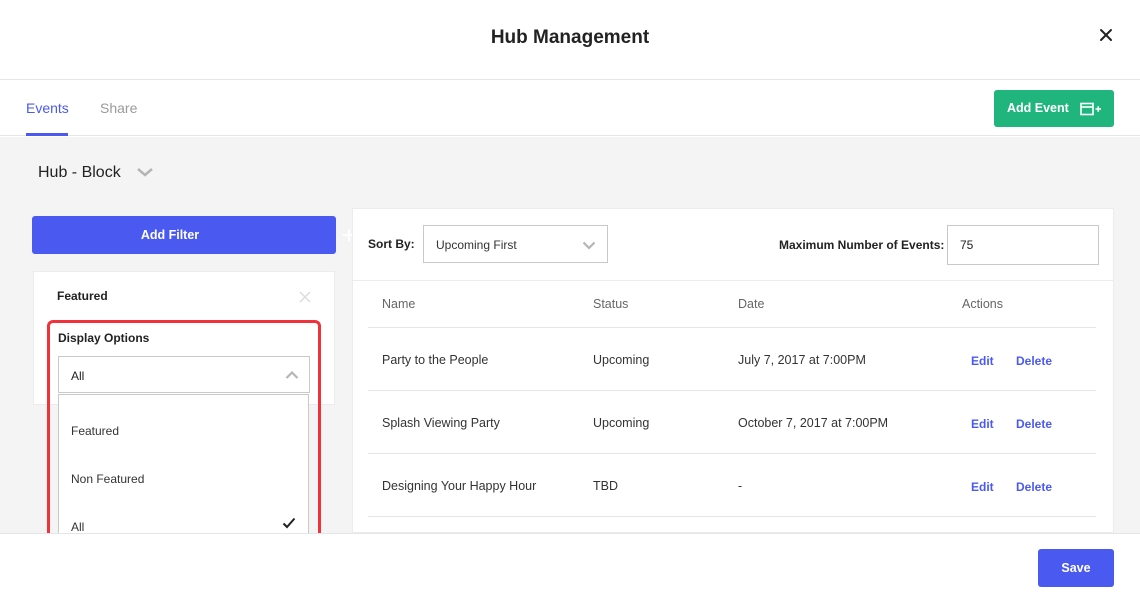 The image size is (1140, 596). What do you see at coordinates (1090, 109) in the screenshot?
I see `calendar-plus-icon` at bounding box center [1090, 109].